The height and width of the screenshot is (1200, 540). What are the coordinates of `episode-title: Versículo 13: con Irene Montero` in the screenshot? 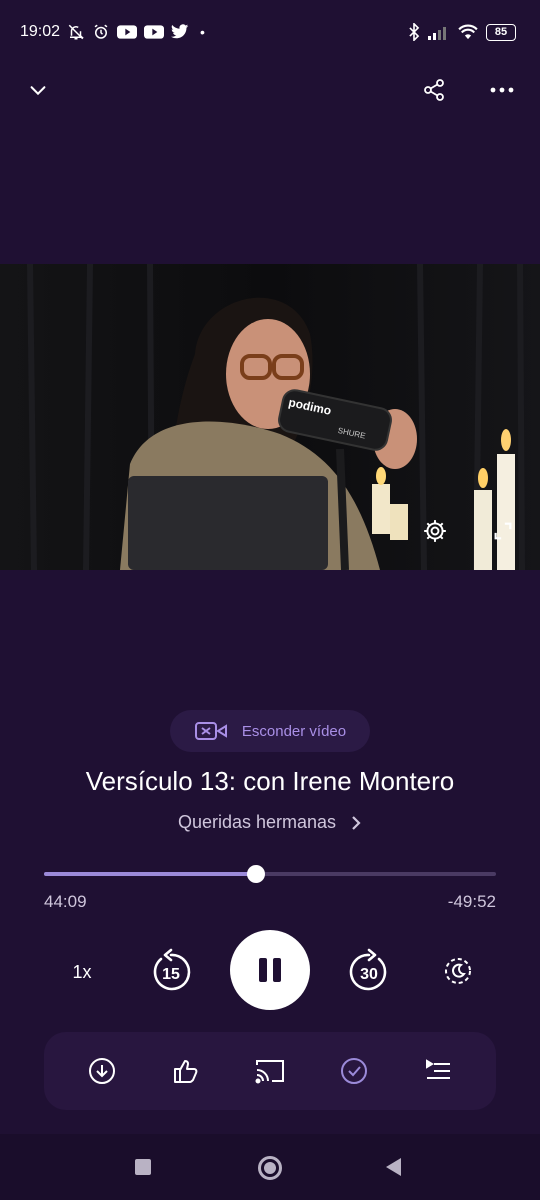 It's located at (270, 781).